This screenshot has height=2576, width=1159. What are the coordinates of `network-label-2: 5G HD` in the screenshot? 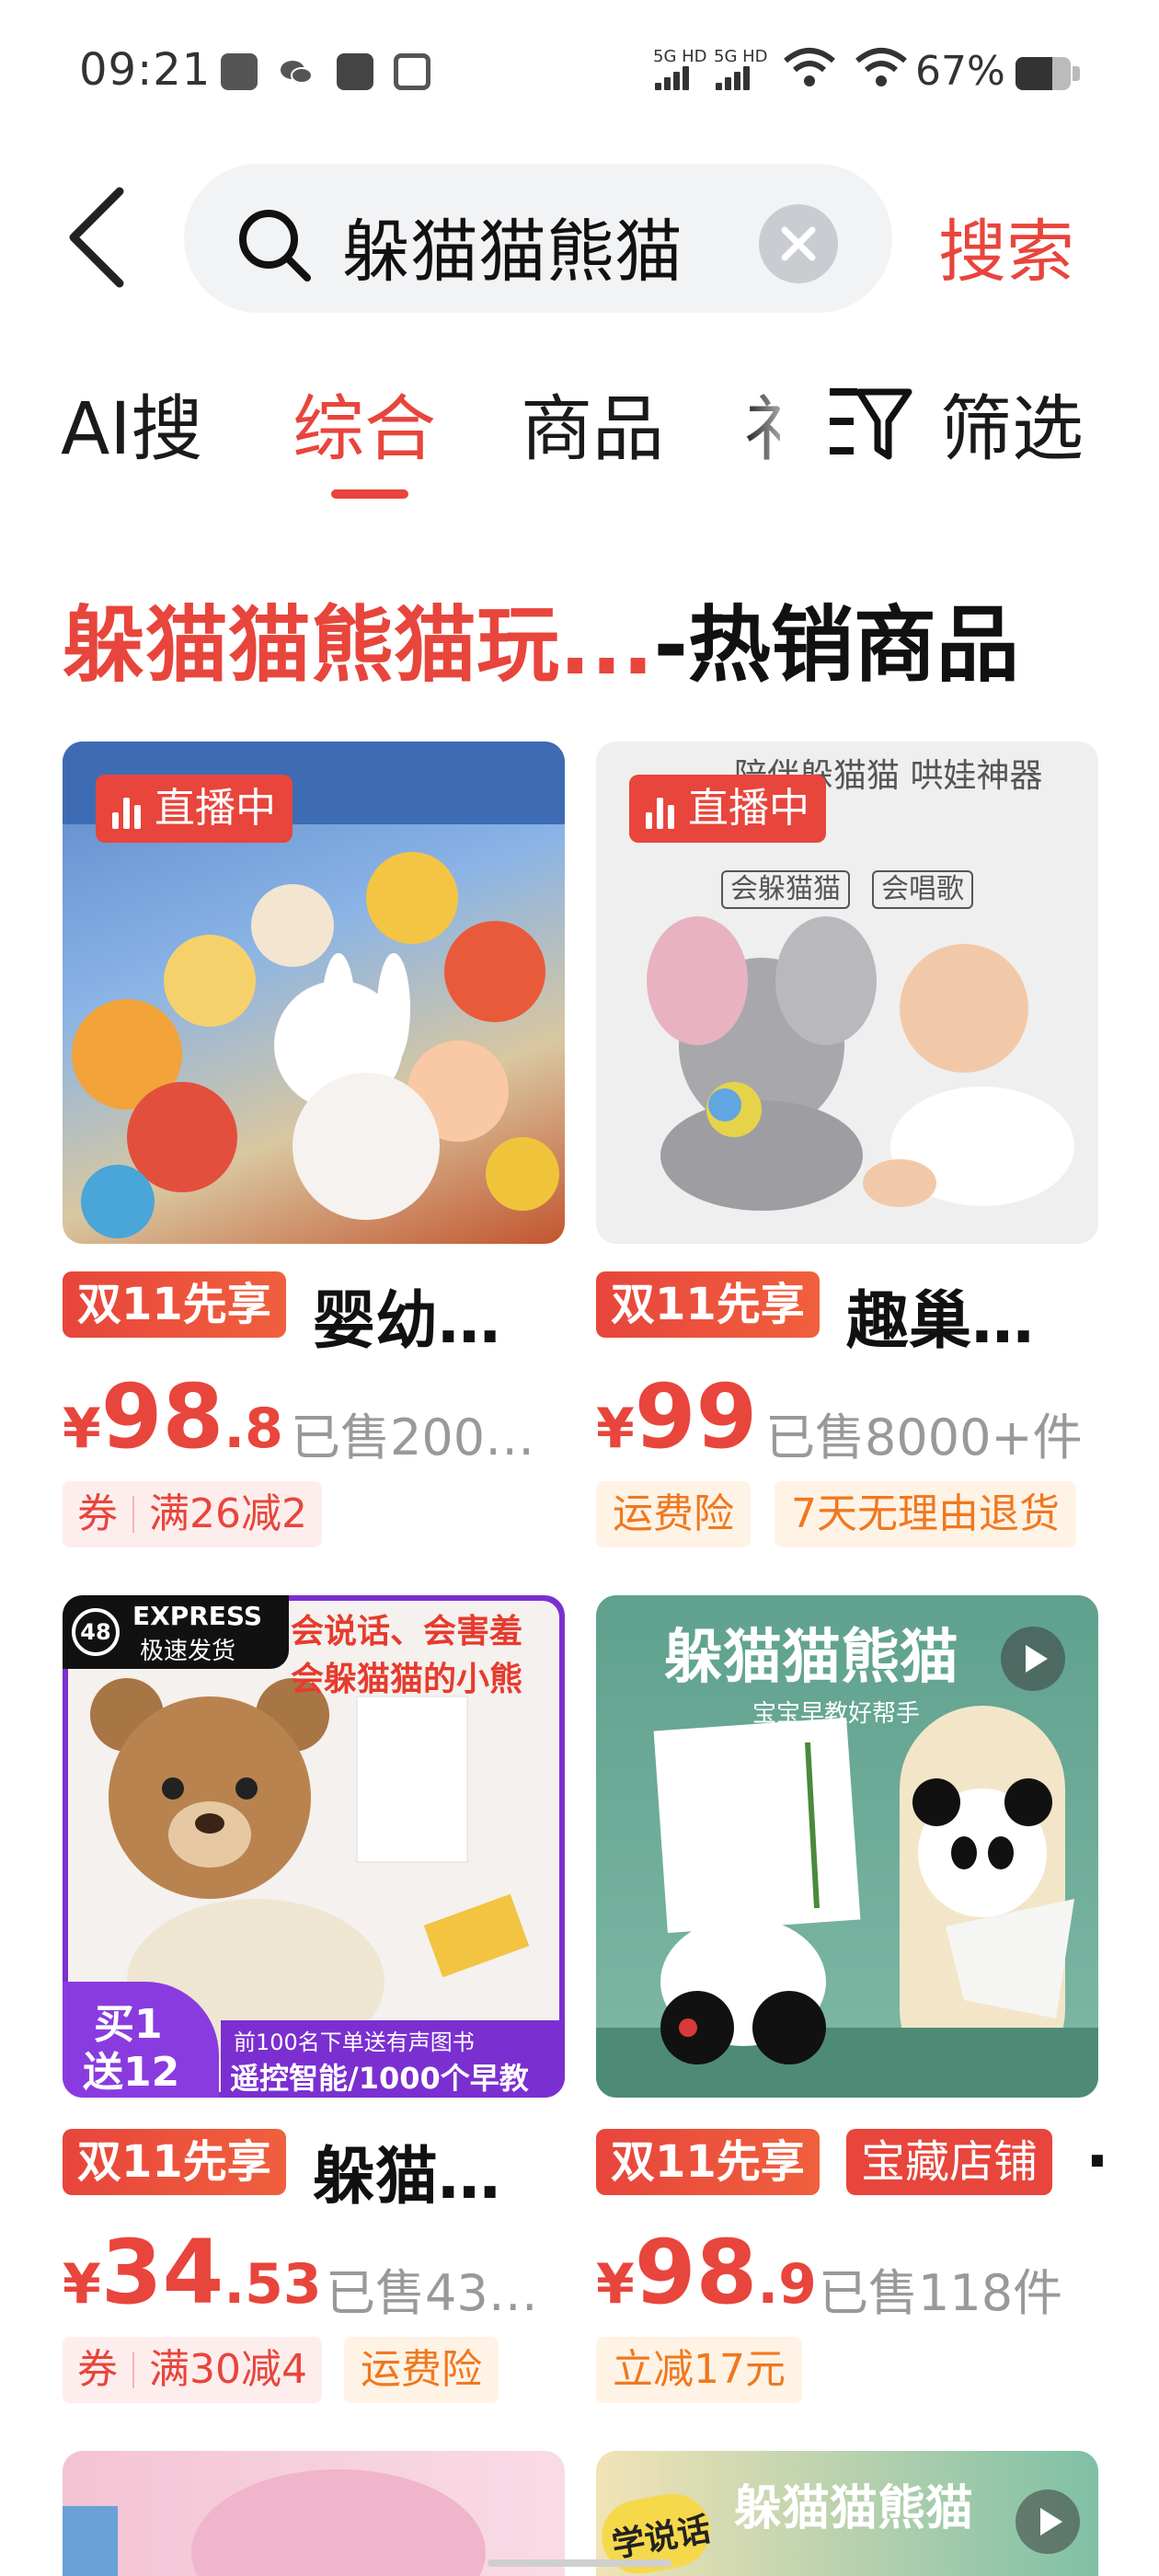 It's located at (741, 56).